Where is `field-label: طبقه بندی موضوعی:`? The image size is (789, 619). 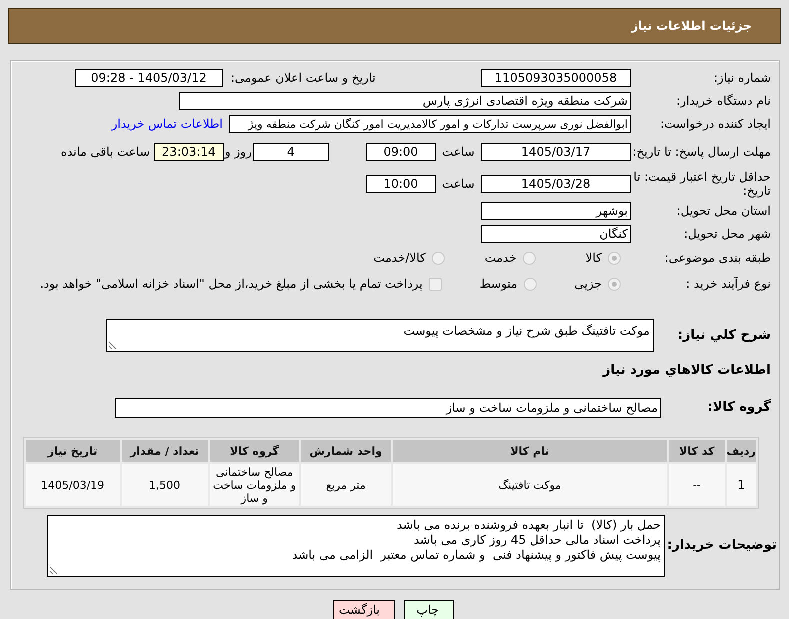 field-label: طبقه بندی موضوعی: is located at coordinates (718, 258).